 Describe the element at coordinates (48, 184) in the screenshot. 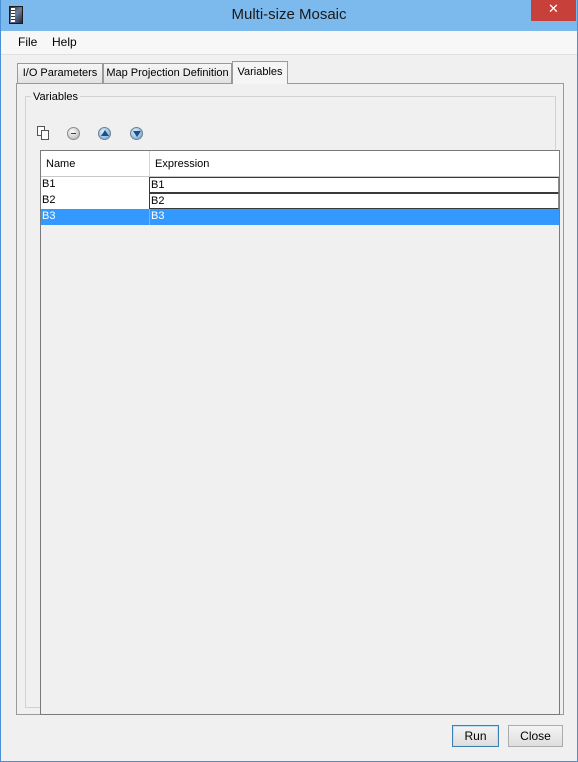

I see `variable-name-cell: B1` at that location.